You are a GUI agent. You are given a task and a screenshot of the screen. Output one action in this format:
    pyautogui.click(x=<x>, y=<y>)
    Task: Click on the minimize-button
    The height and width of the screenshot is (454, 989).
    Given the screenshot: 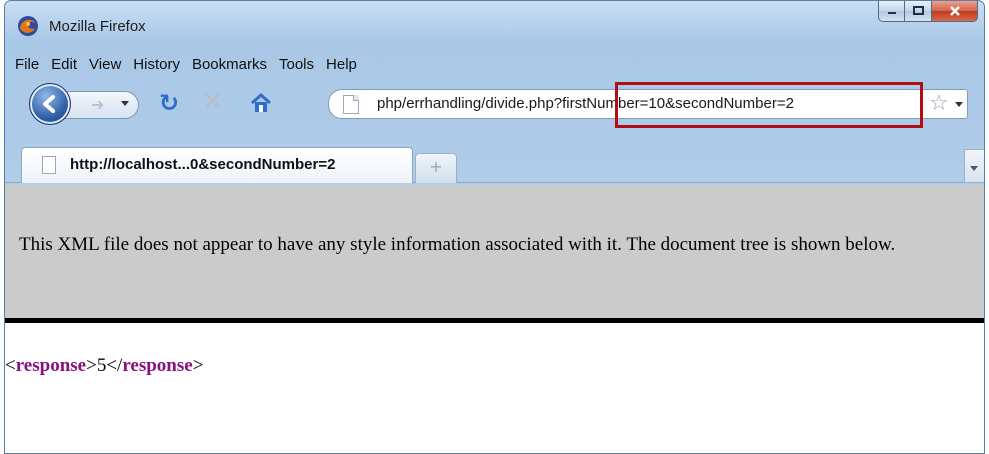 What is the action you would take?
    pyautogui.click(x=891, y=11)
    